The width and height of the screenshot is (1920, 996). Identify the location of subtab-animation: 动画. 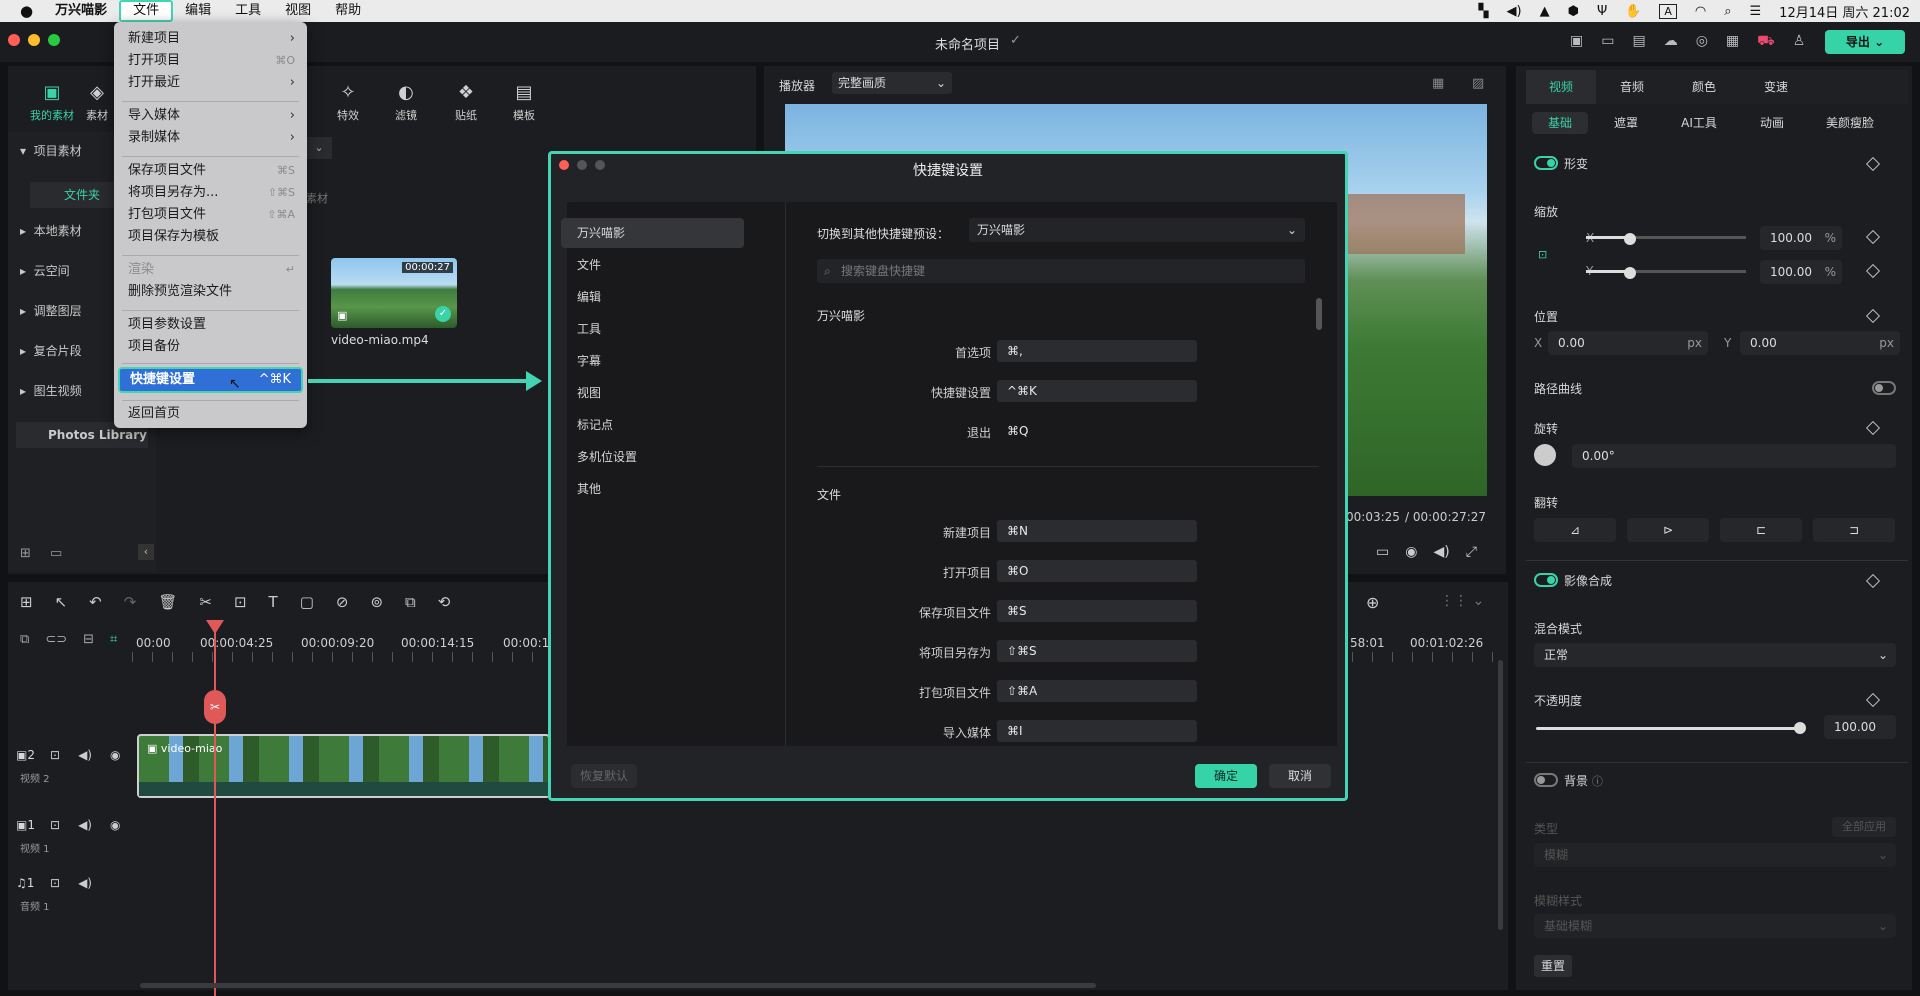
(1772, 123).